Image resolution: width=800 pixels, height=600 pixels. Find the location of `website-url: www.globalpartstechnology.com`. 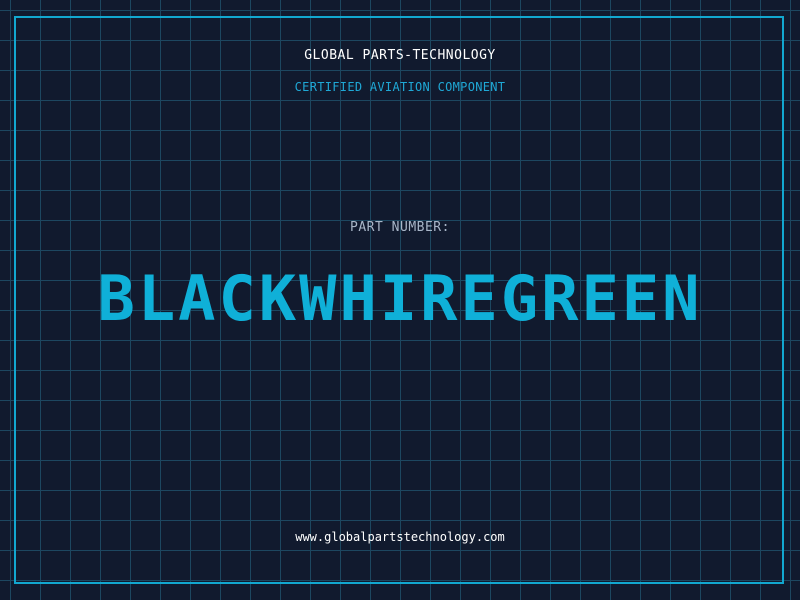

website-url: www.globalpartstechnology.com is located at coordinates (400, 537).